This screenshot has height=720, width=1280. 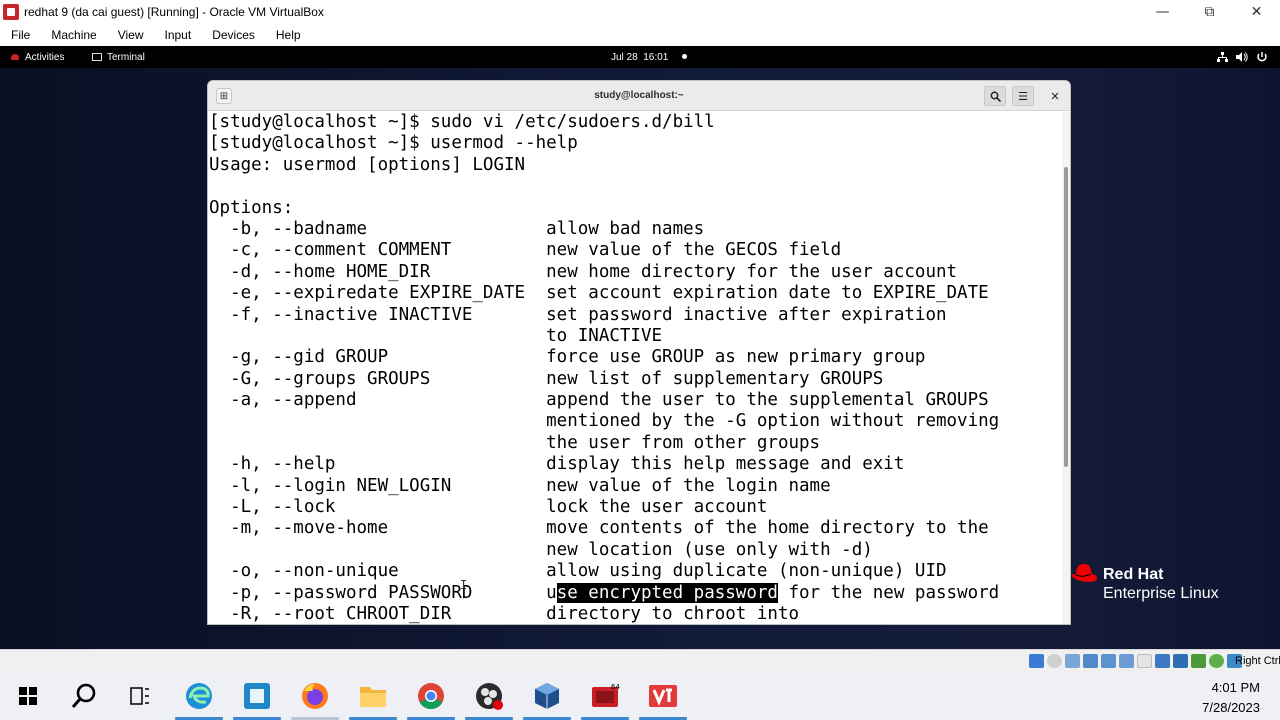 I want to click on host-key-label: Right Ctrl, so click(x=1257, y=661).